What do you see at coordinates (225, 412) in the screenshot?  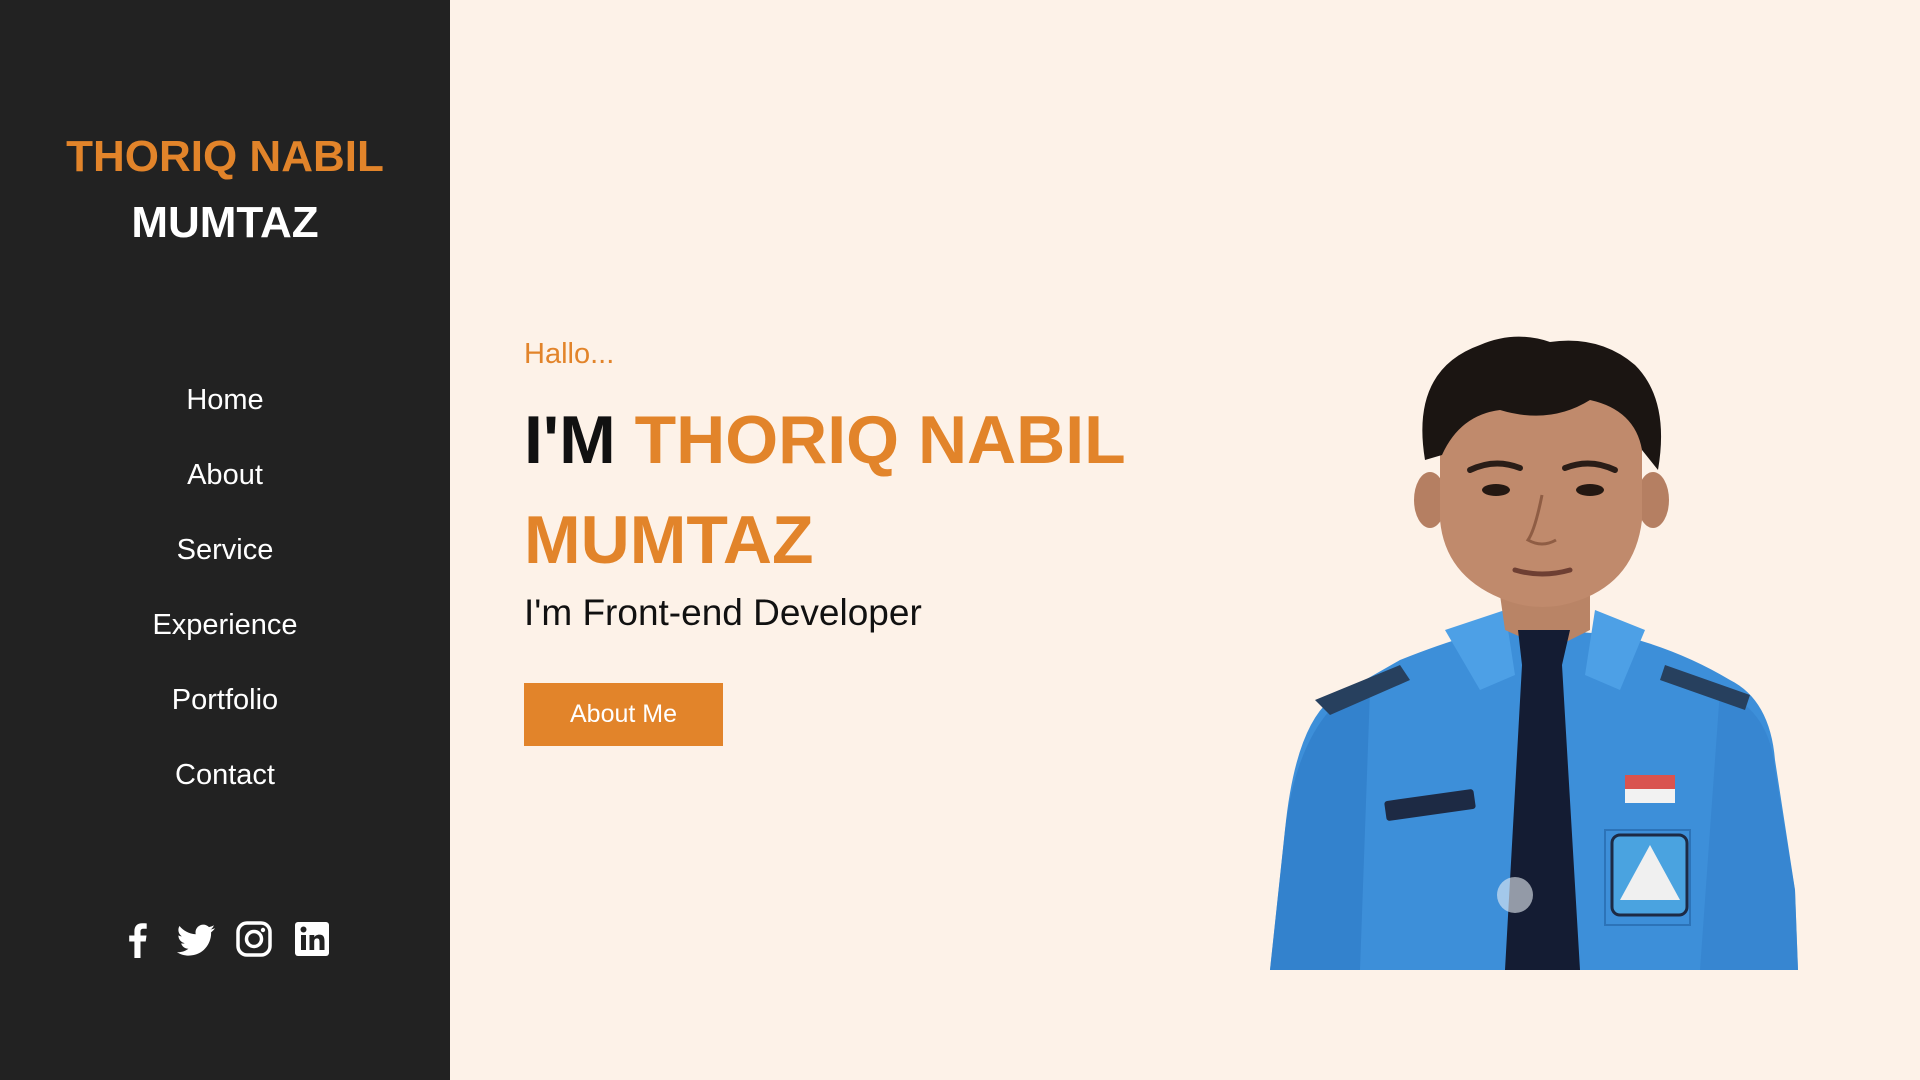 I see `nav-item-home: Home` at bounding box center [225, 412].